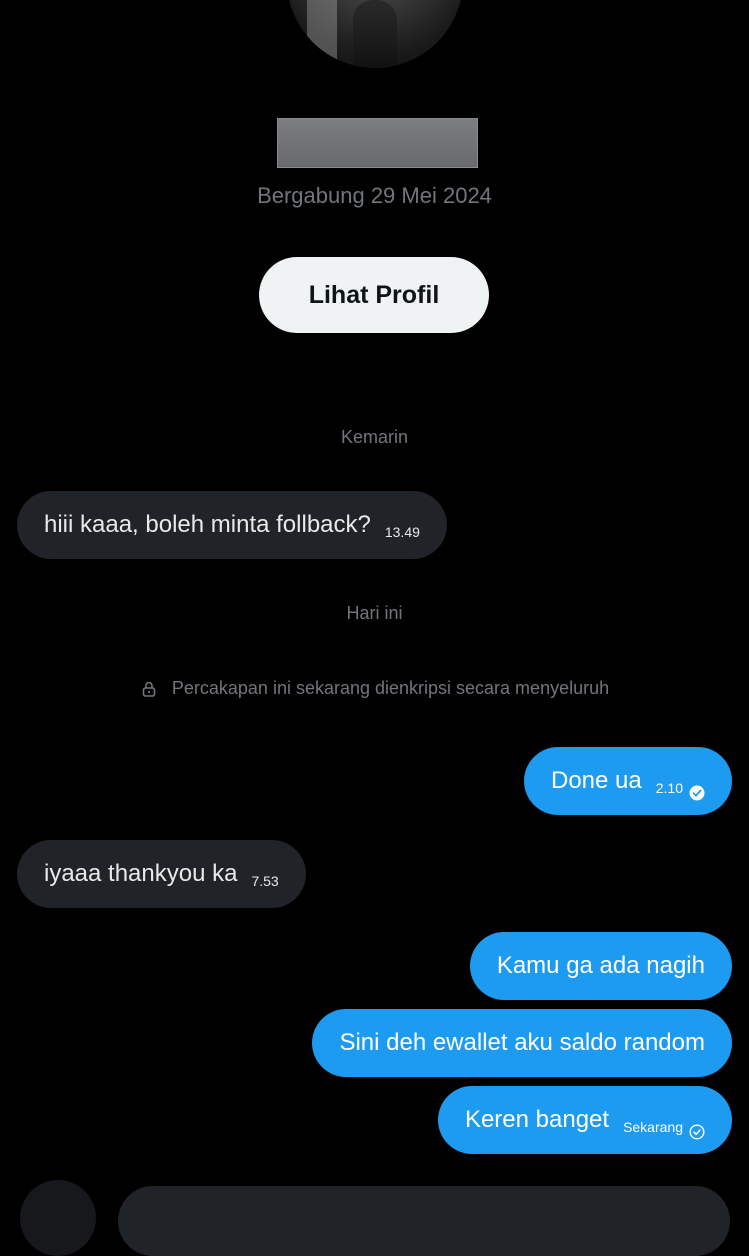 This screenshot has width=749, height=1256. What do you see at coordinates (58, 1218) in the screenshot?
I see `attach-button` at bounding box center [58, 1218].